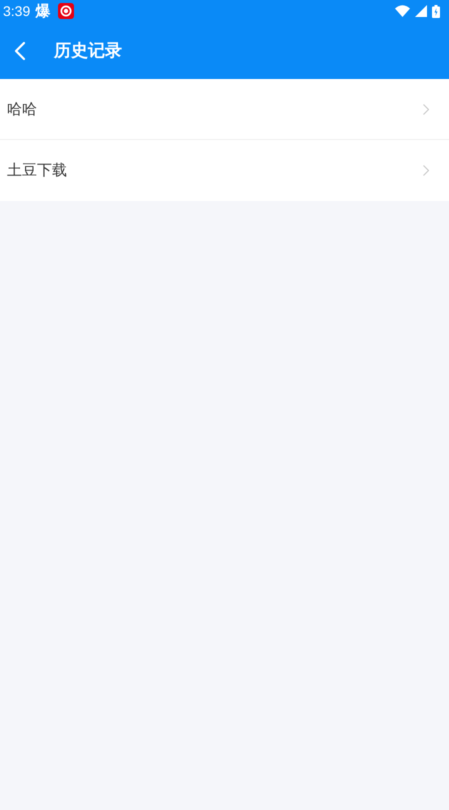 The height and width of the screenshot is (810, 449). Describe the element at coordinates (421, 11) in the screenshot. I see `signal-icon` at that location.